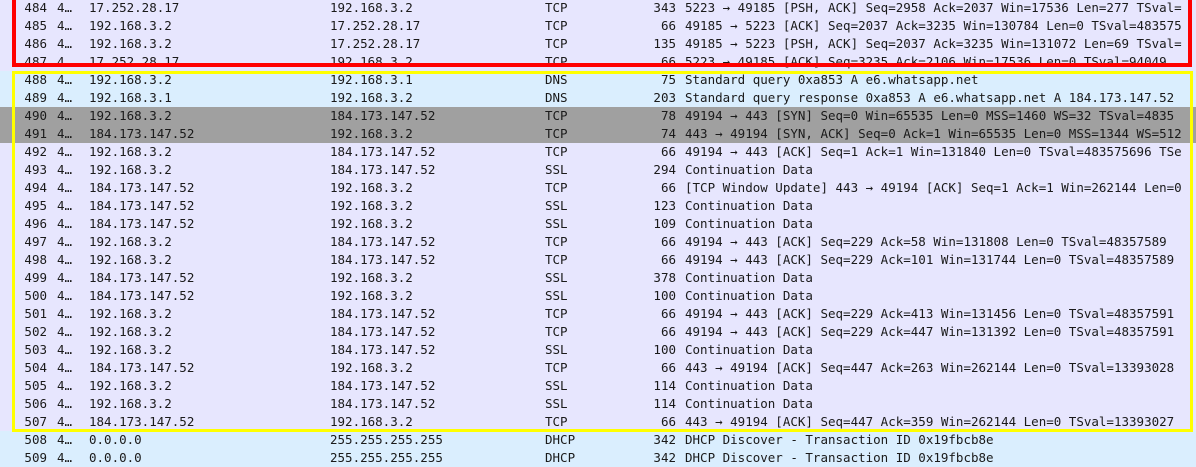  I want to click on packet-number: 495, so click(35, 205).